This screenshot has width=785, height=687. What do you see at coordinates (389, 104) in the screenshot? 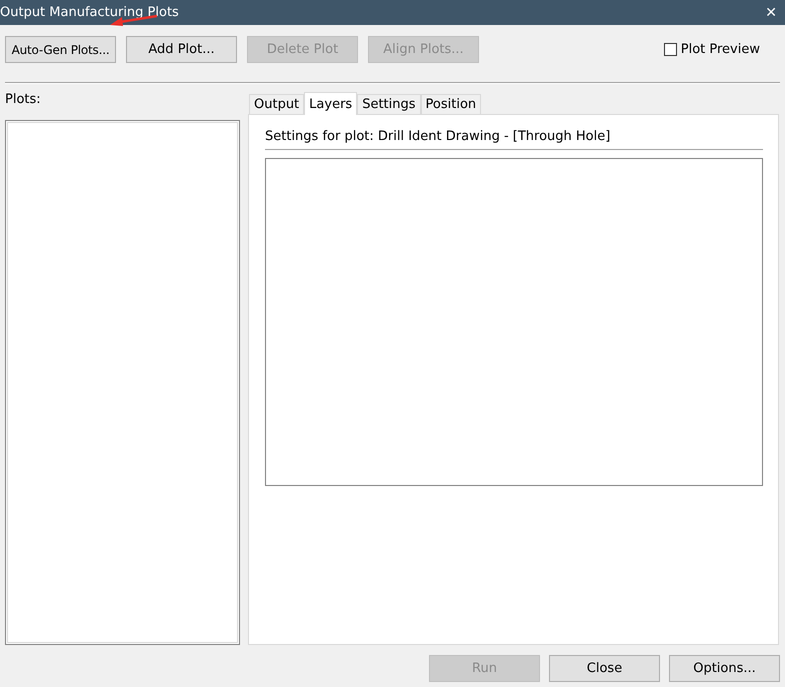
I see `tab: Settings` at bounding box center [389, 104].